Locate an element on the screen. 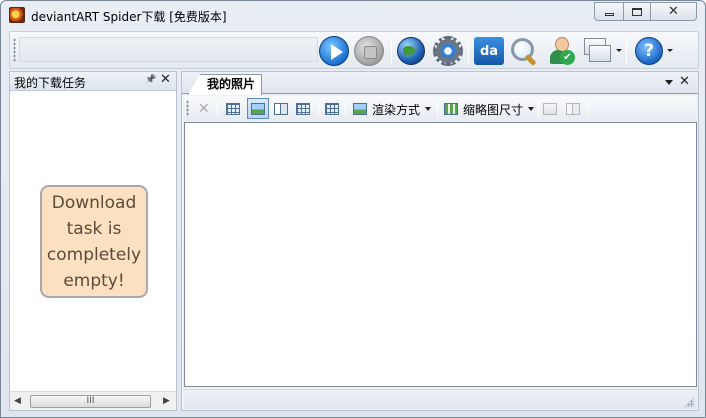 The image size is (706, 418). address-field is located at coordinates (168, 49).